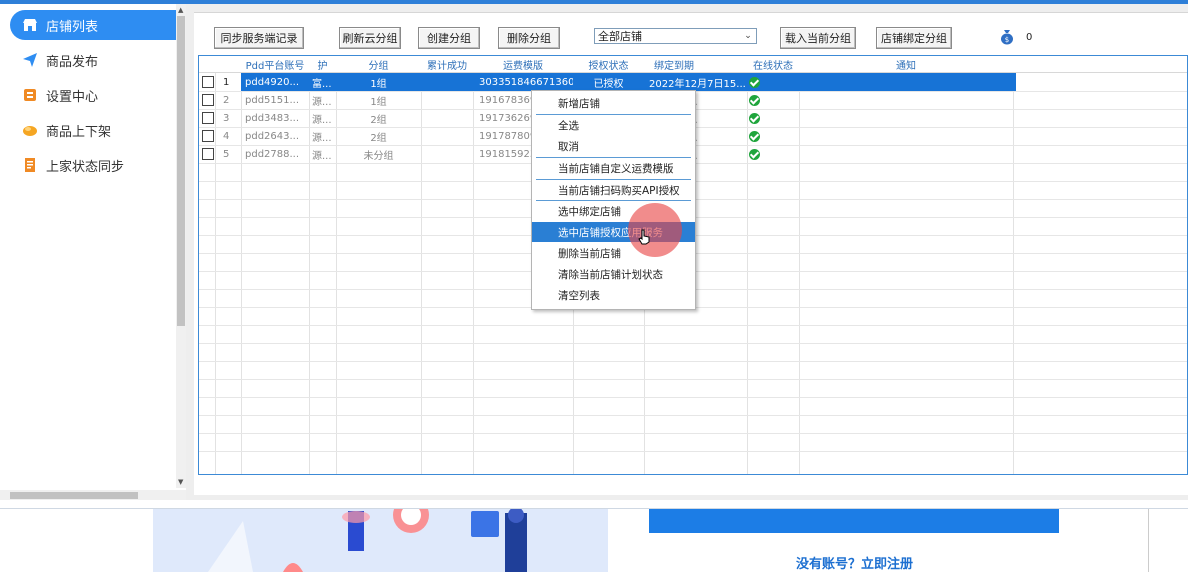  What do you see at coordinates (72, 97) in the screenshot?
I see `sidebar-item-label: 设置中心` at bounding box center [72, 97].